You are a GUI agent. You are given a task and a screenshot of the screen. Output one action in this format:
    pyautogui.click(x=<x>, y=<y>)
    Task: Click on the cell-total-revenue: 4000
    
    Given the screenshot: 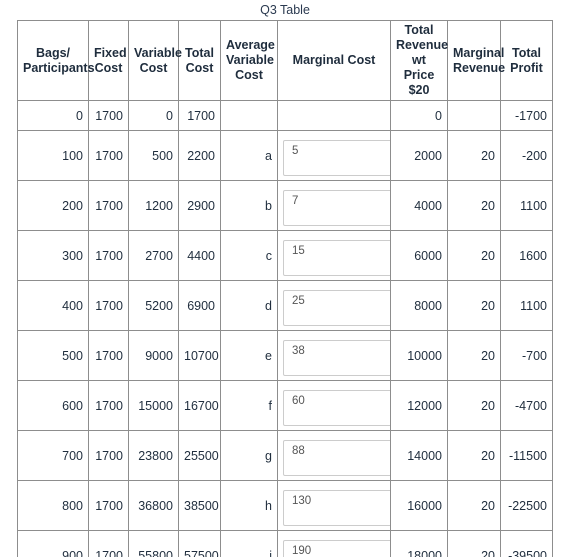 What is the action you would take?
    pyautogui.click(x=419, y=205)
    